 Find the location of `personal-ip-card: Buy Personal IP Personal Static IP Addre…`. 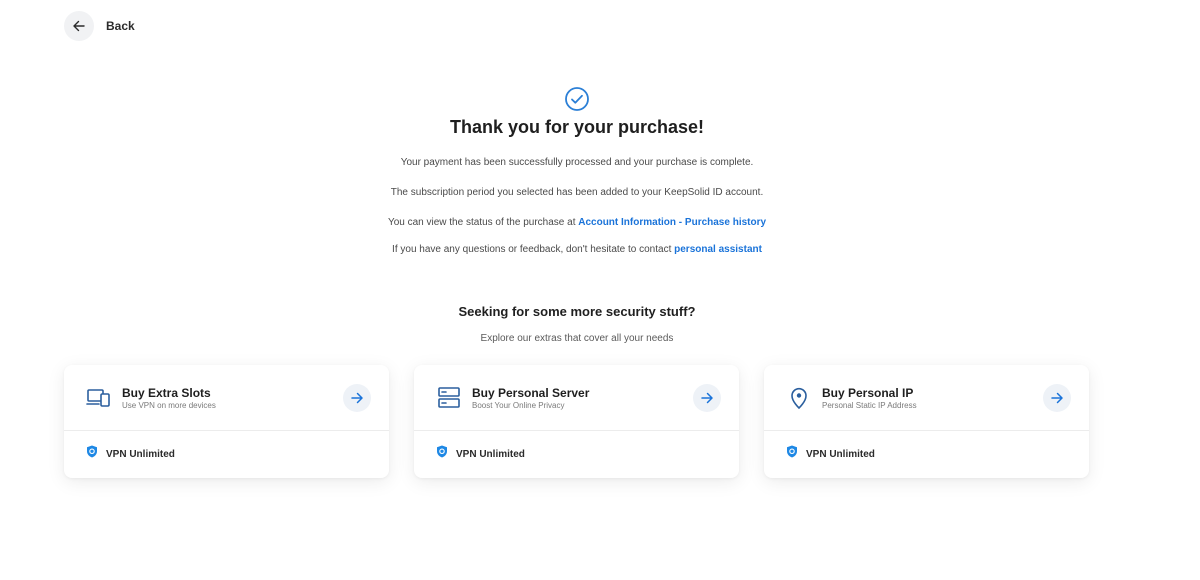

personal-ip-card: Buy Personal IP Personal Static IP Addre… is located at coordinates (926, 421).